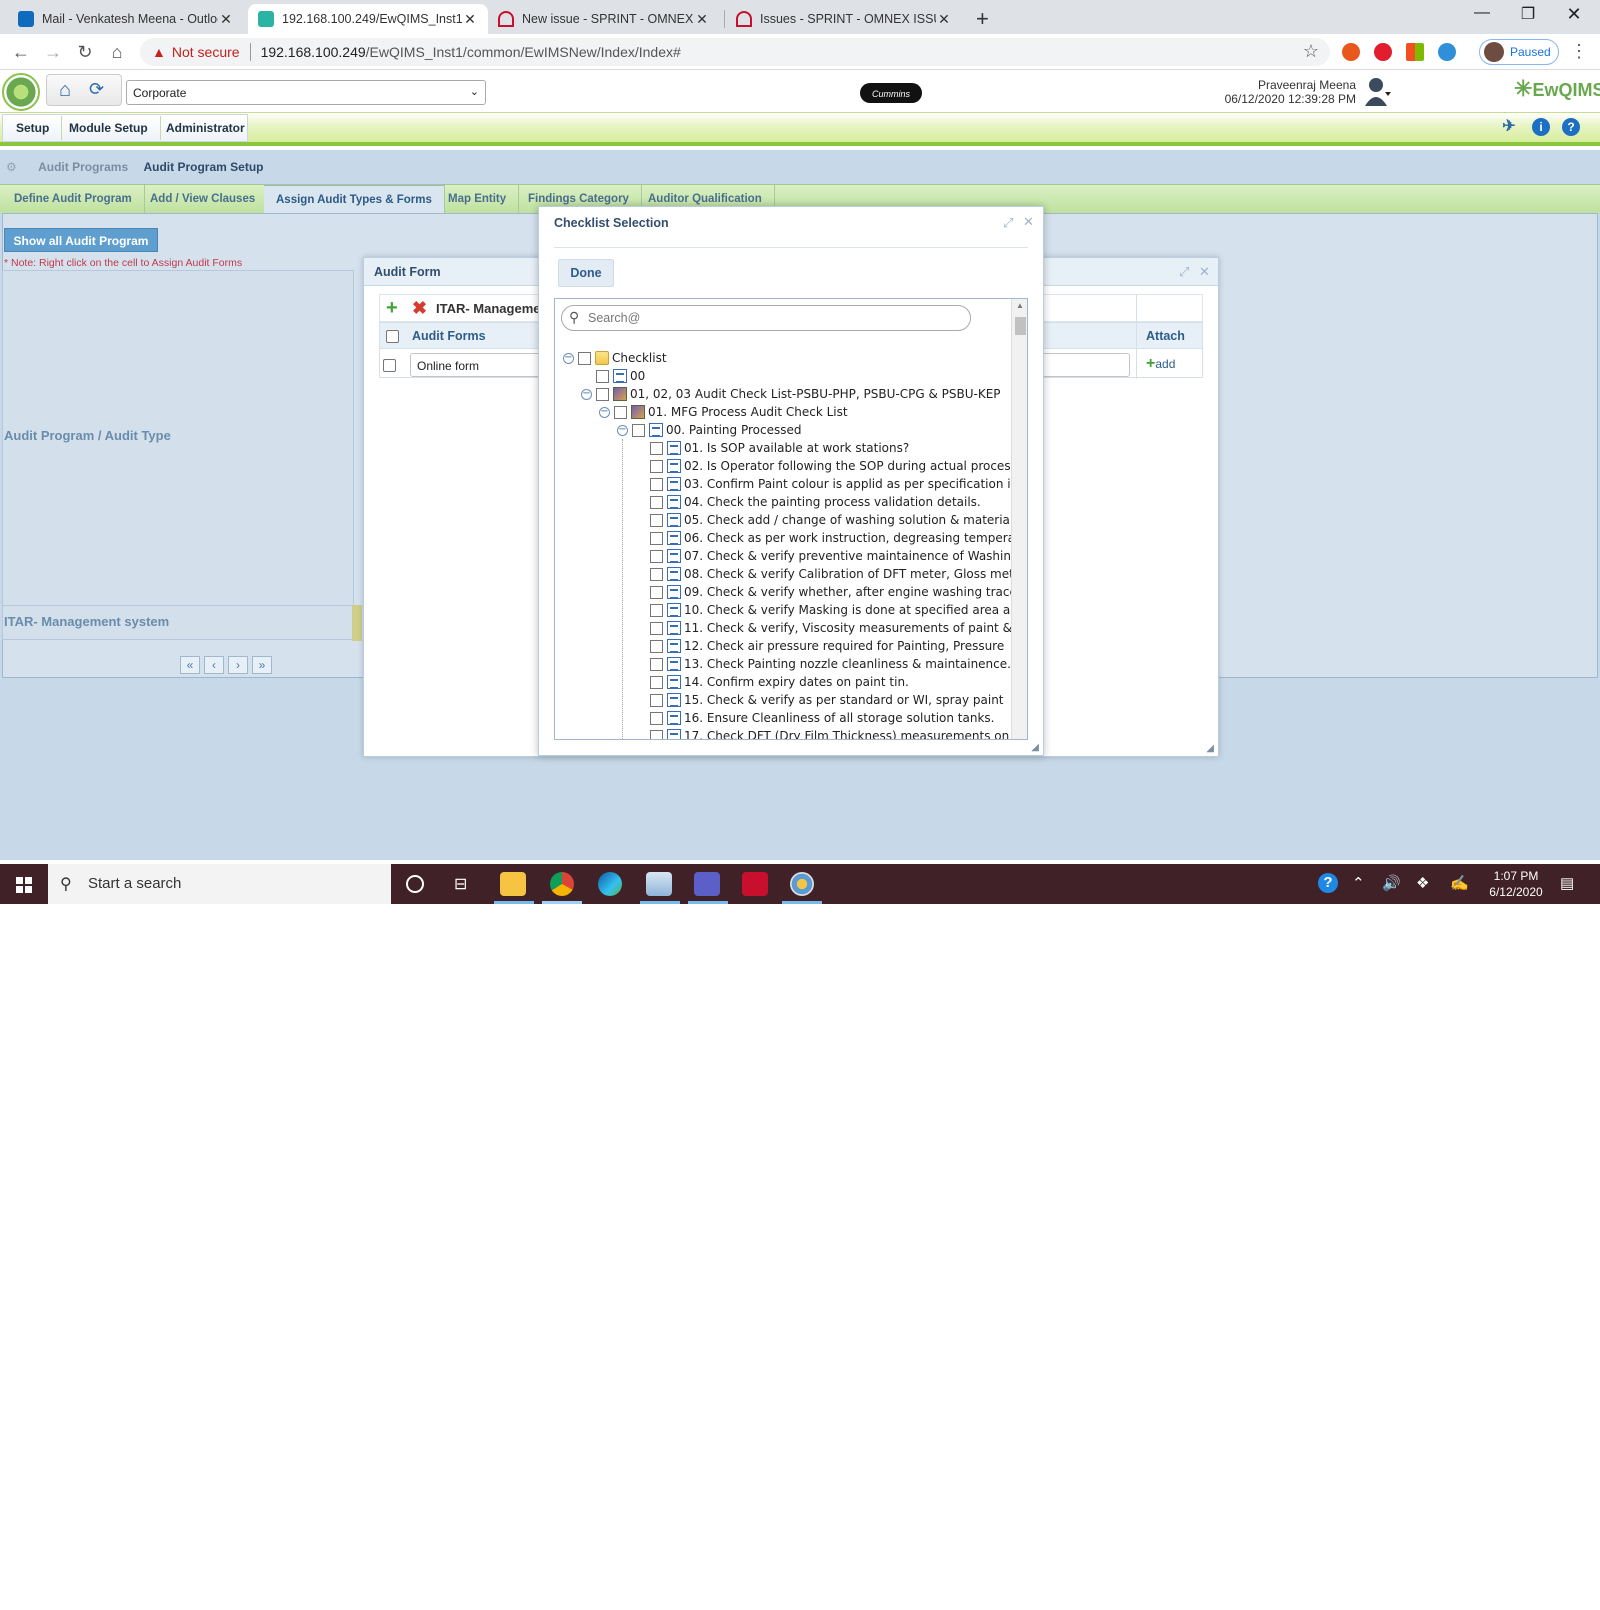  I want to click on close-window-icon: ✕, so click(1574, 14).